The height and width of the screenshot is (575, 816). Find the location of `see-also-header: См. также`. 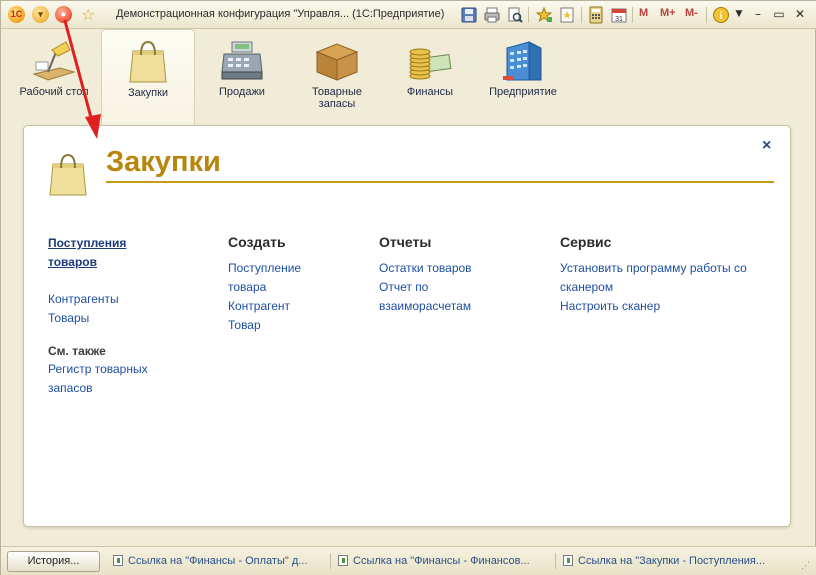

see-also-header: См. также is located at coordinates (77, 351).